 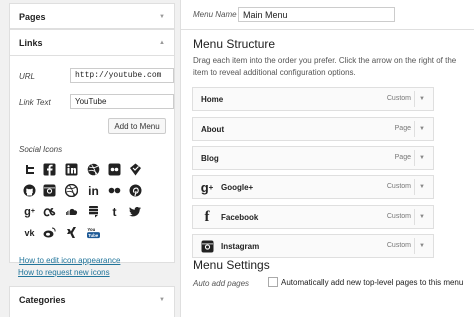 What do you see at coordinates (71, 169) in the screenshot?
I see `linkedin-icon` at bounding box center [71, 169].